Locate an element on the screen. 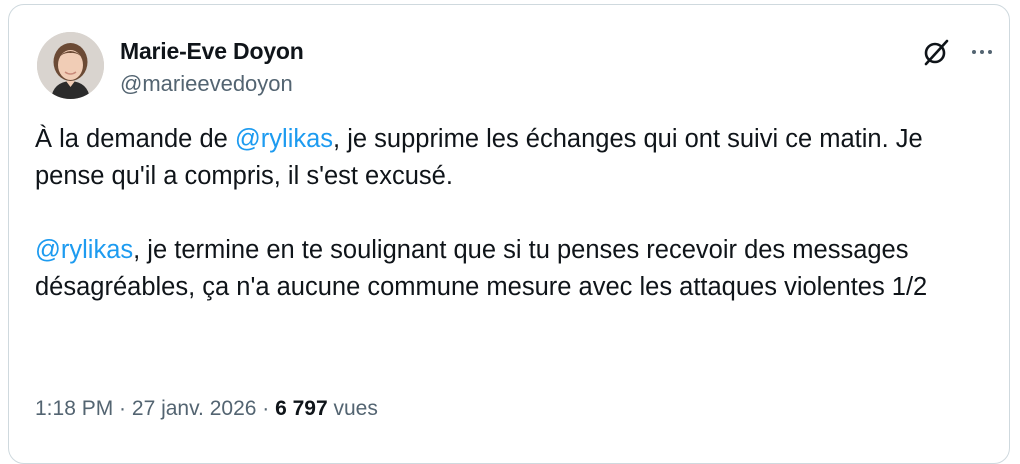 The height and width of the screenshot is (464, 1020). views-label: vues is located at coordinates (352, 408).